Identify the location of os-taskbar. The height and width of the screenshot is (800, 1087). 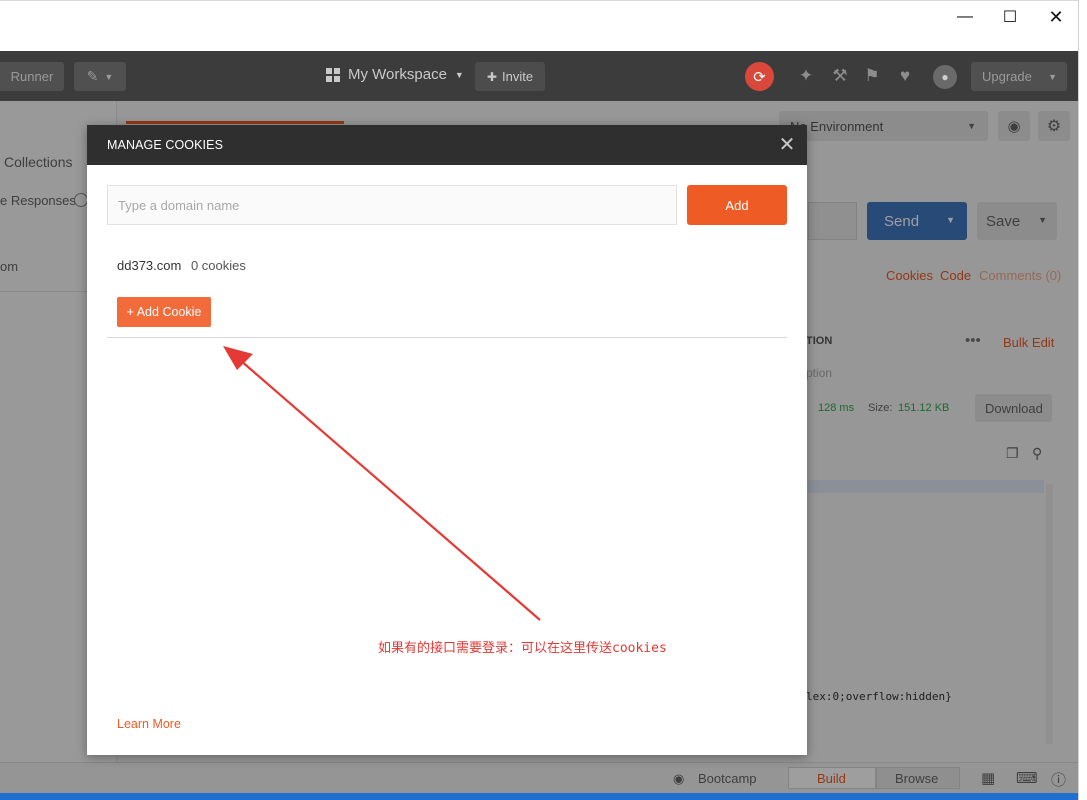
(539, 796).